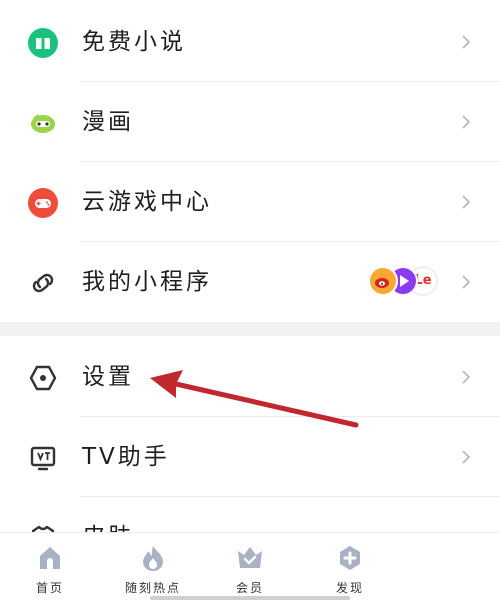 This screenshot has width=500, height=603. Describe the element at coordinates (147, 202) in the screenshot. I see `menu-item-label: 云游戏中心` at that location.